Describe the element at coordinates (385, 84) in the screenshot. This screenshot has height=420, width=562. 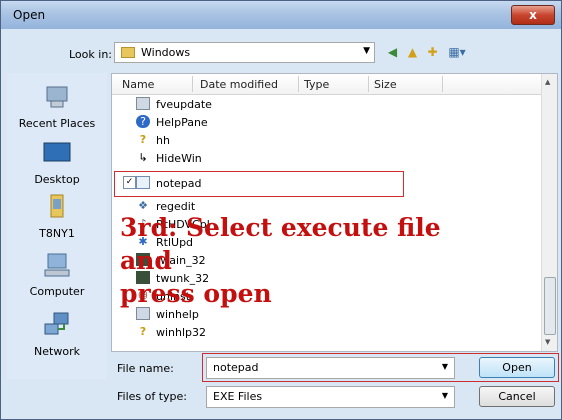
I see `column-size: Size` at that location.